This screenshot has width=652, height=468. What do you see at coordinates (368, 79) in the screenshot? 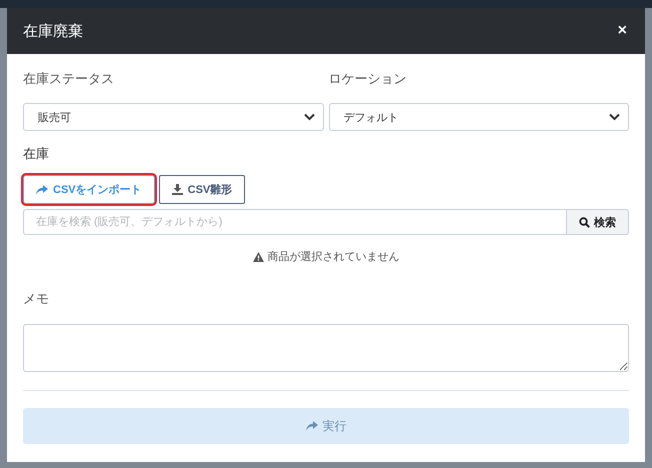
I see `field-label: ロケーション` at bounding box center [368, 79].